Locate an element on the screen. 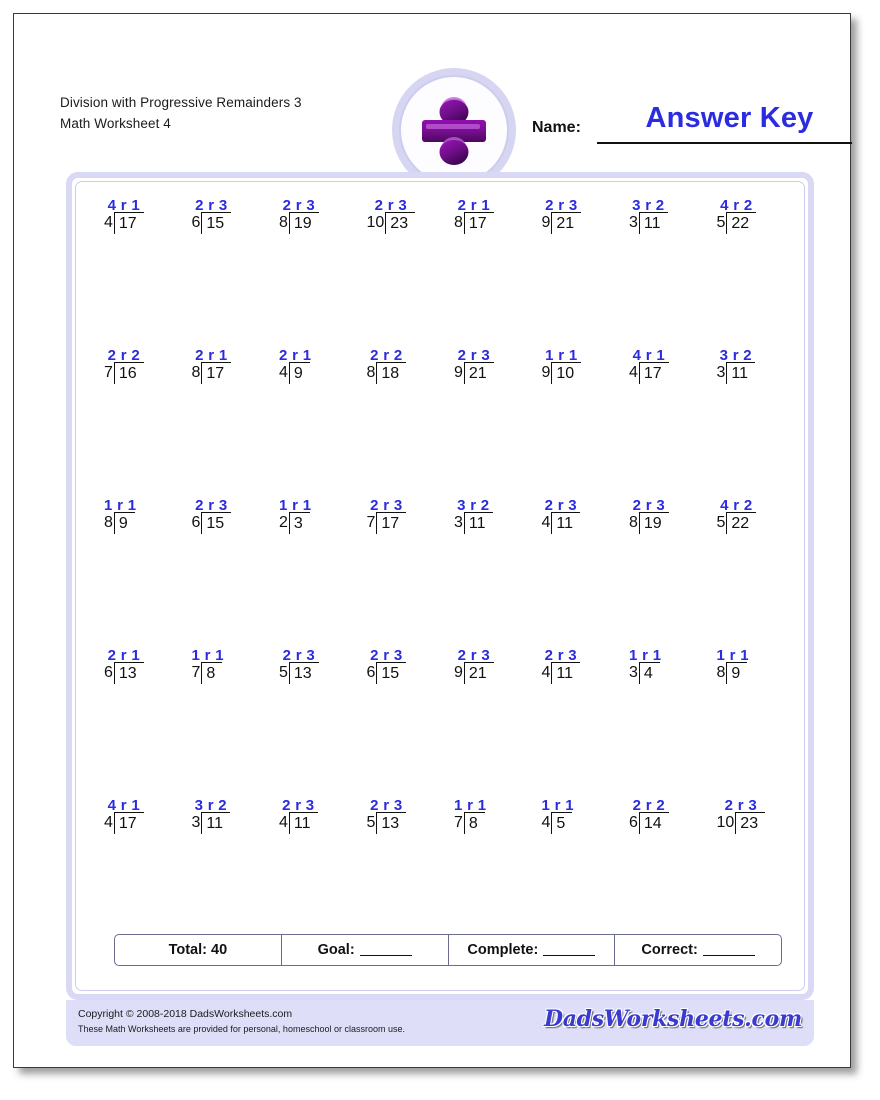 The image size is (880, 1100). division-bracket: 6 15 is located at coordinates (387, 673).